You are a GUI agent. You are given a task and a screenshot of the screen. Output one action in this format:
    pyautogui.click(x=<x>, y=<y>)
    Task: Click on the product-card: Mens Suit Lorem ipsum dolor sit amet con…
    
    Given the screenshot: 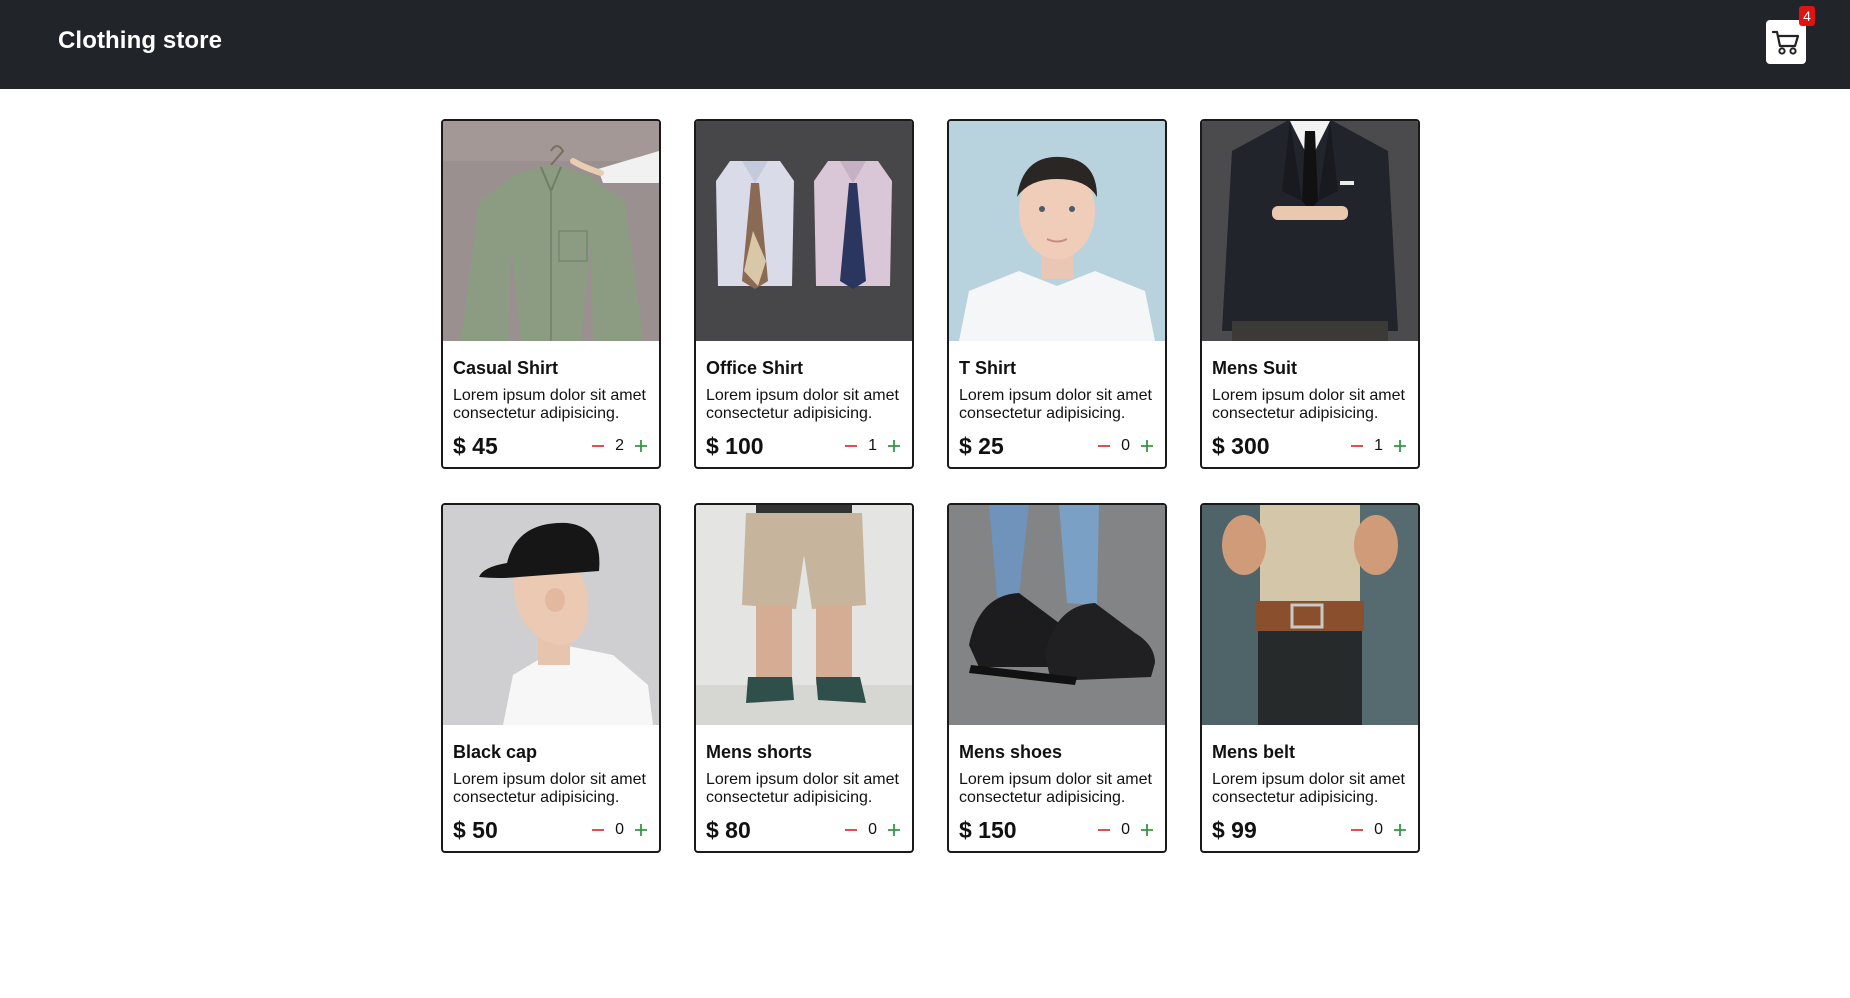 What is the action you would take?
    pyautogui.click(x=1310, y=294)
    